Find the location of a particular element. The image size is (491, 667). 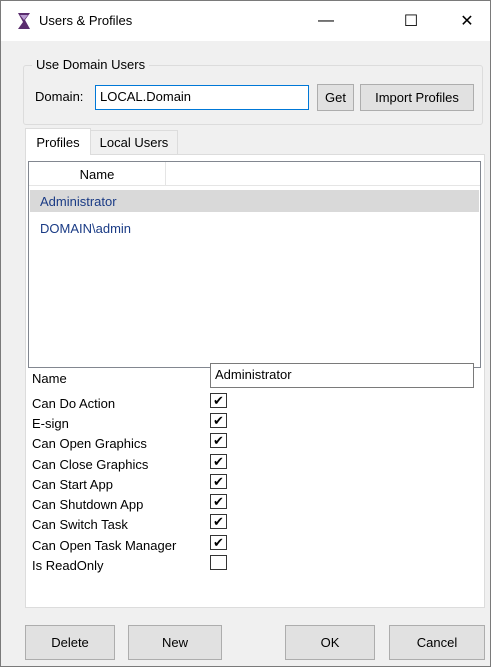

delete-button: Delete is located at coordinates (70, 642).